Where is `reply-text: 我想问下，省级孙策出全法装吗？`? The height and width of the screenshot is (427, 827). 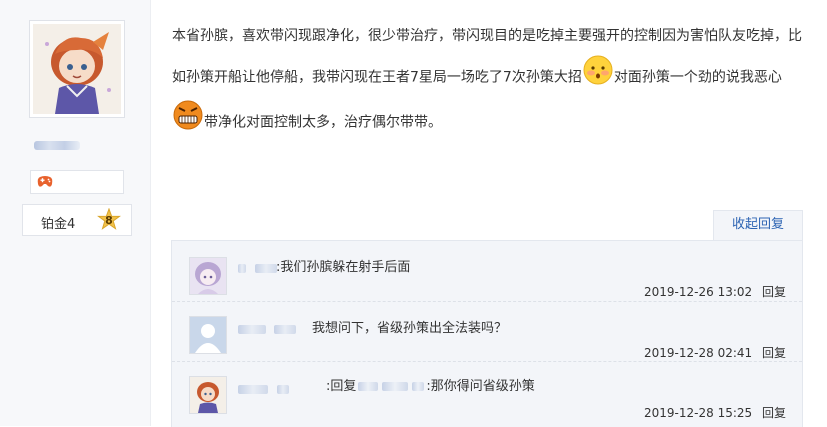 reply-text: 我想问下，省级孙策出全法装吗？ is located at coordinates (410, 328).